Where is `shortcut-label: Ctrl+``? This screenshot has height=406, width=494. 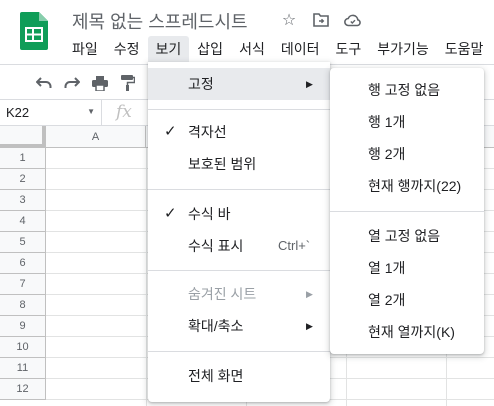
shortcut-label: Ctrl+` is located at coordinates (294, 245).